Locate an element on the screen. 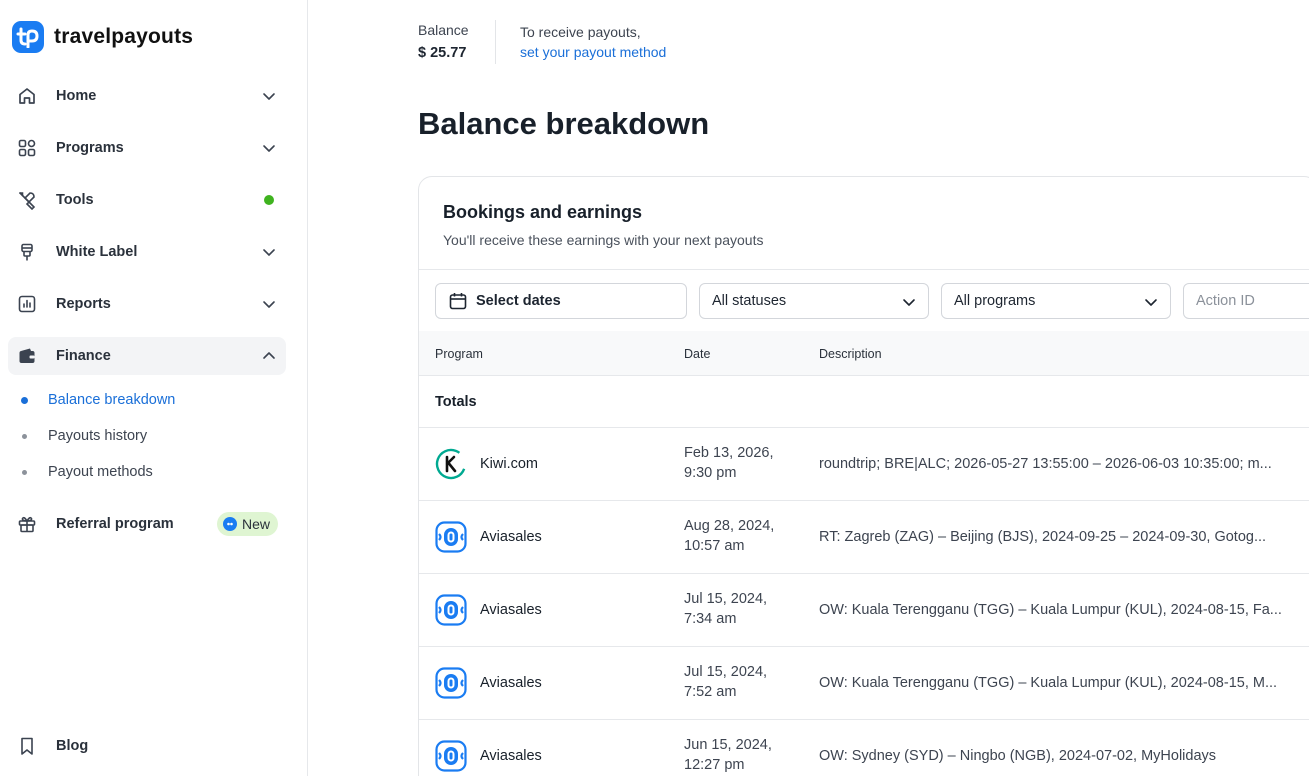 The height and width of the screenshot is (776, 1309). calendar-icon is located at coordinates (458, 301).